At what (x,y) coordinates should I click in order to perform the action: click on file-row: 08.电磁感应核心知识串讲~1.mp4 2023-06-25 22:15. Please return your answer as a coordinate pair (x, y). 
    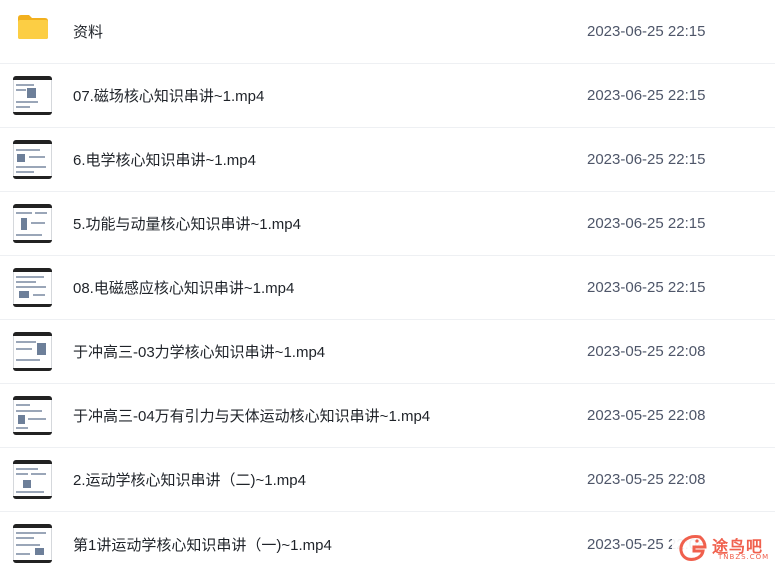
    Looking at the image, I should click on (387, 288).